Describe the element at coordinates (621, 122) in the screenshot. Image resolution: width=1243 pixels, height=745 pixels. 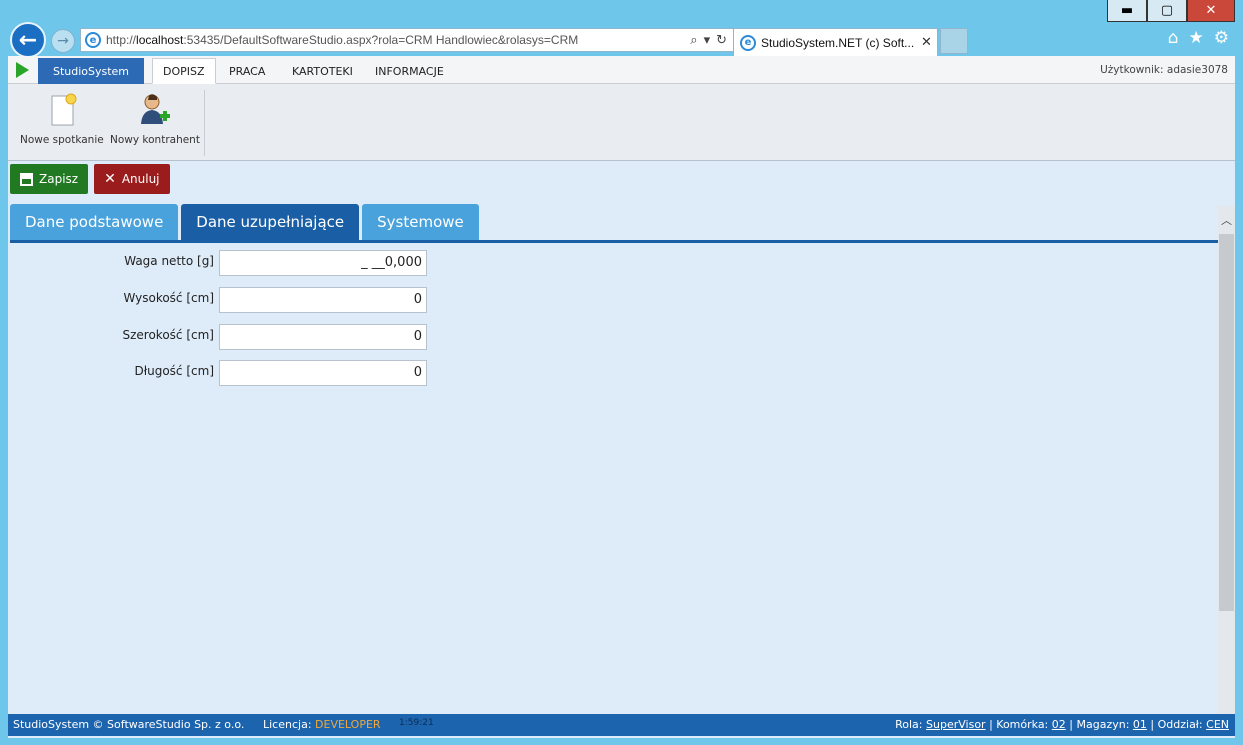
I see `ribbon: Nowe spotkanie Nowy kontrahent` at that location.